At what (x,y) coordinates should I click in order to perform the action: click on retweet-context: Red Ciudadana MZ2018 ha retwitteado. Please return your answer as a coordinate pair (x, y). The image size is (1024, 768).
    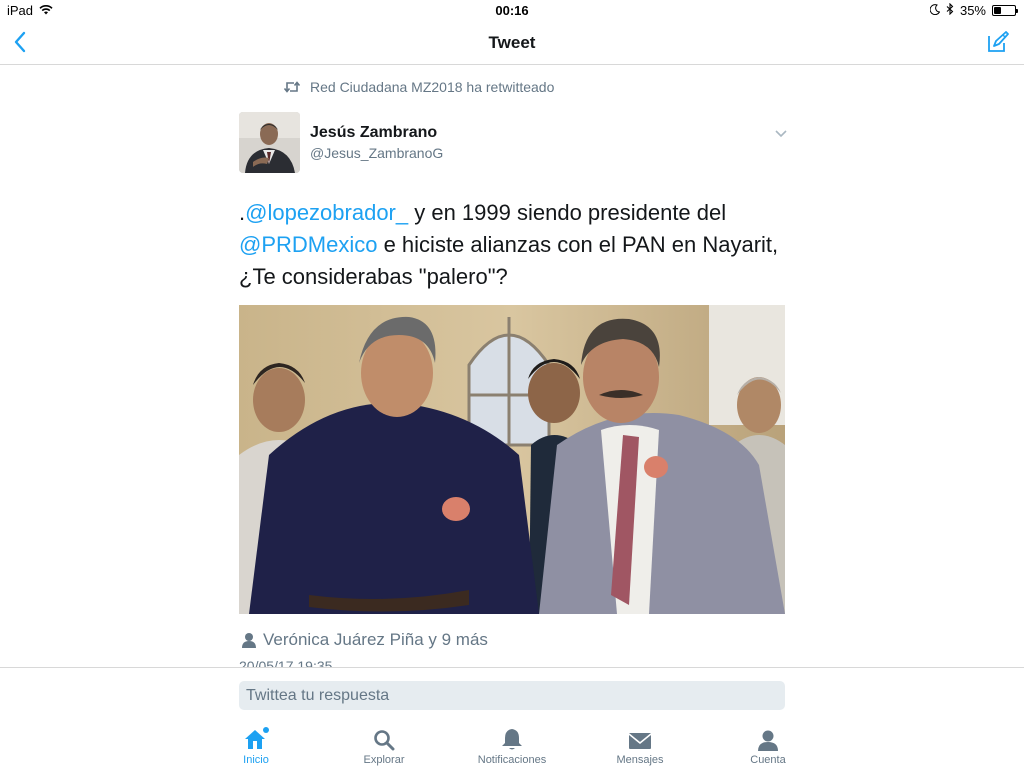
    Looking at the image, I should click on (419, 87).